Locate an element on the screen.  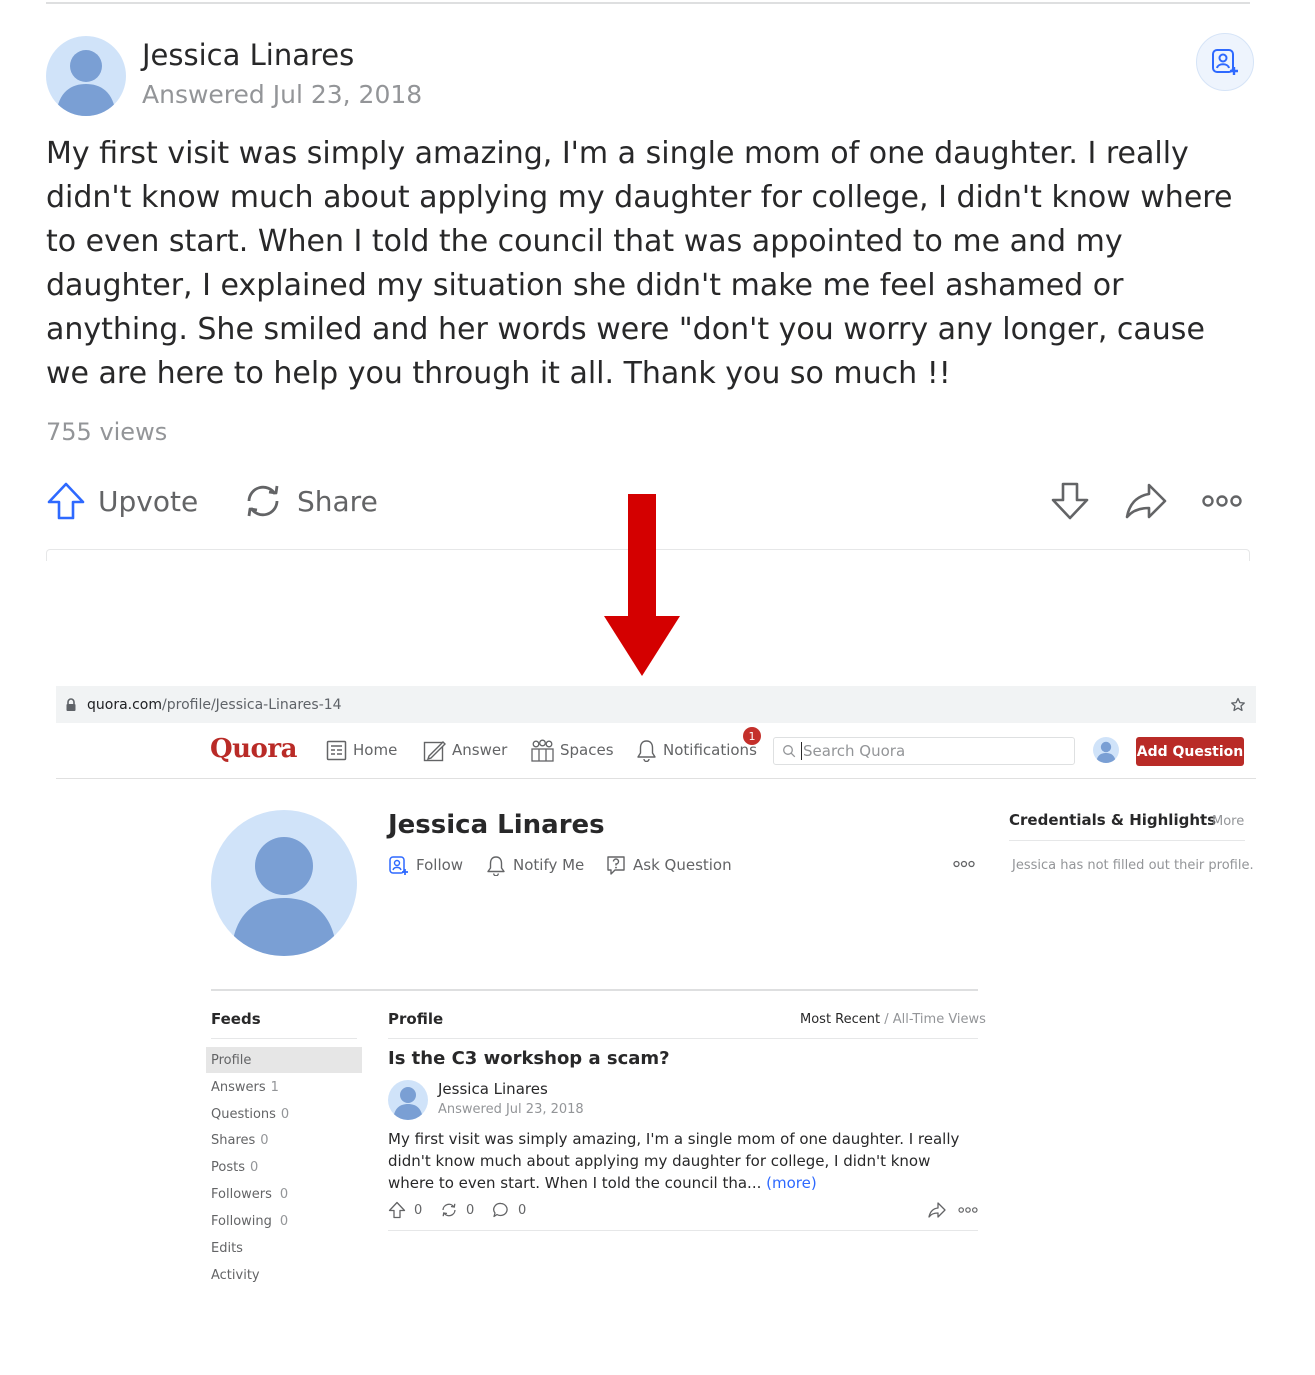
nav-answer: Answer is located at coordinates (465, 750).